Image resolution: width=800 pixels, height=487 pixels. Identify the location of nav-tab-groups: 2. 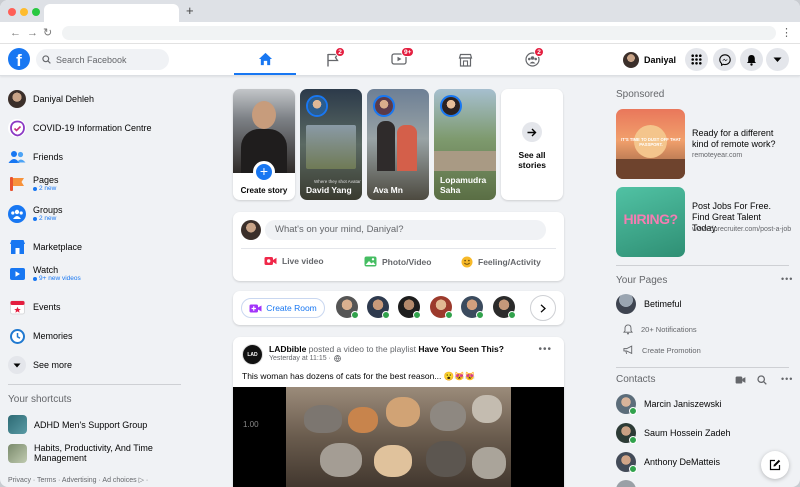
(532, 59).